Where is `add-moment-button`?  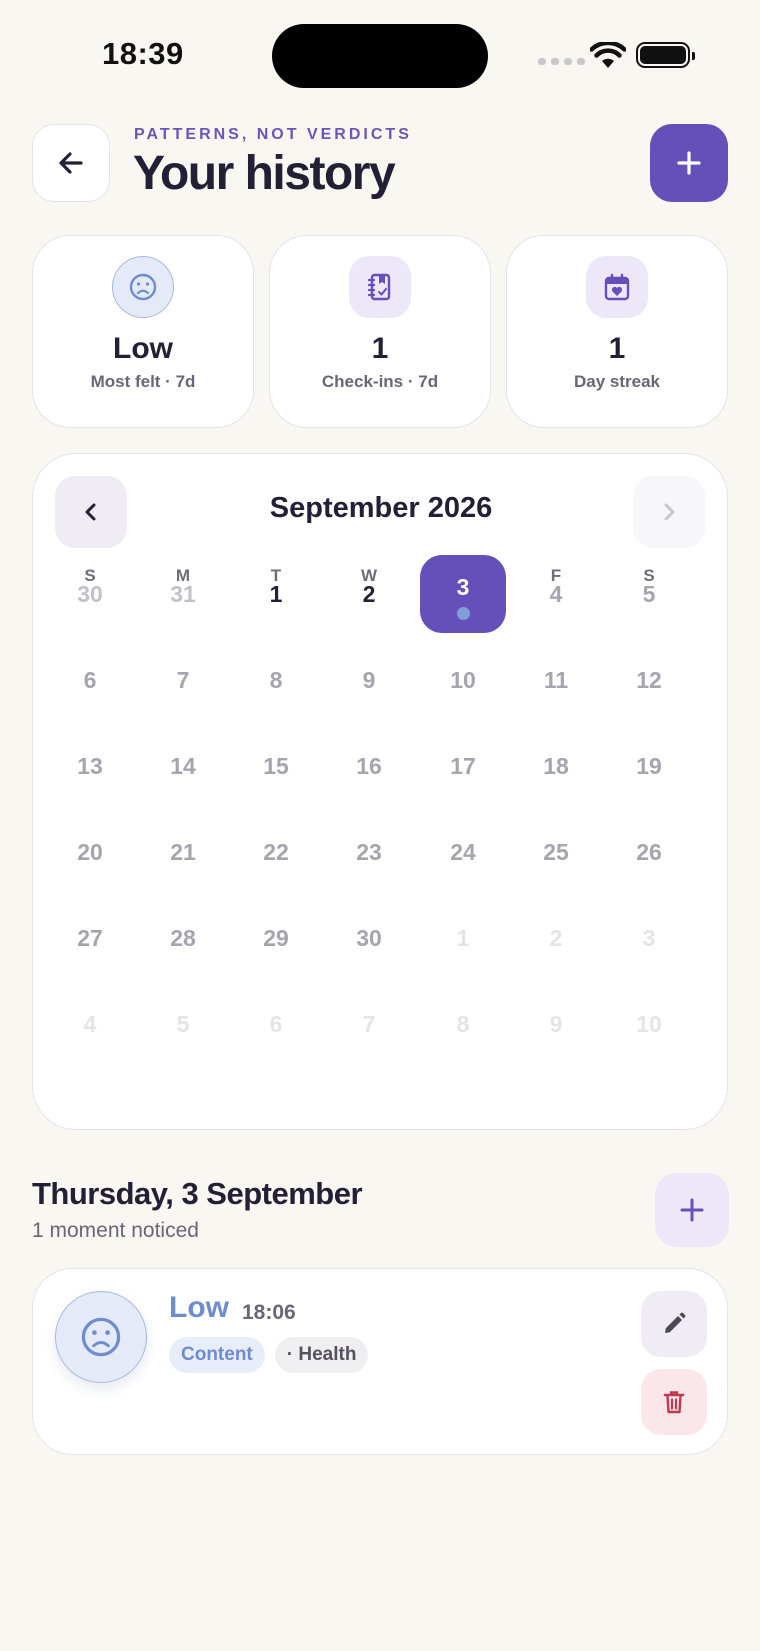 add-moment-button is located at coordinates (692, 1210).